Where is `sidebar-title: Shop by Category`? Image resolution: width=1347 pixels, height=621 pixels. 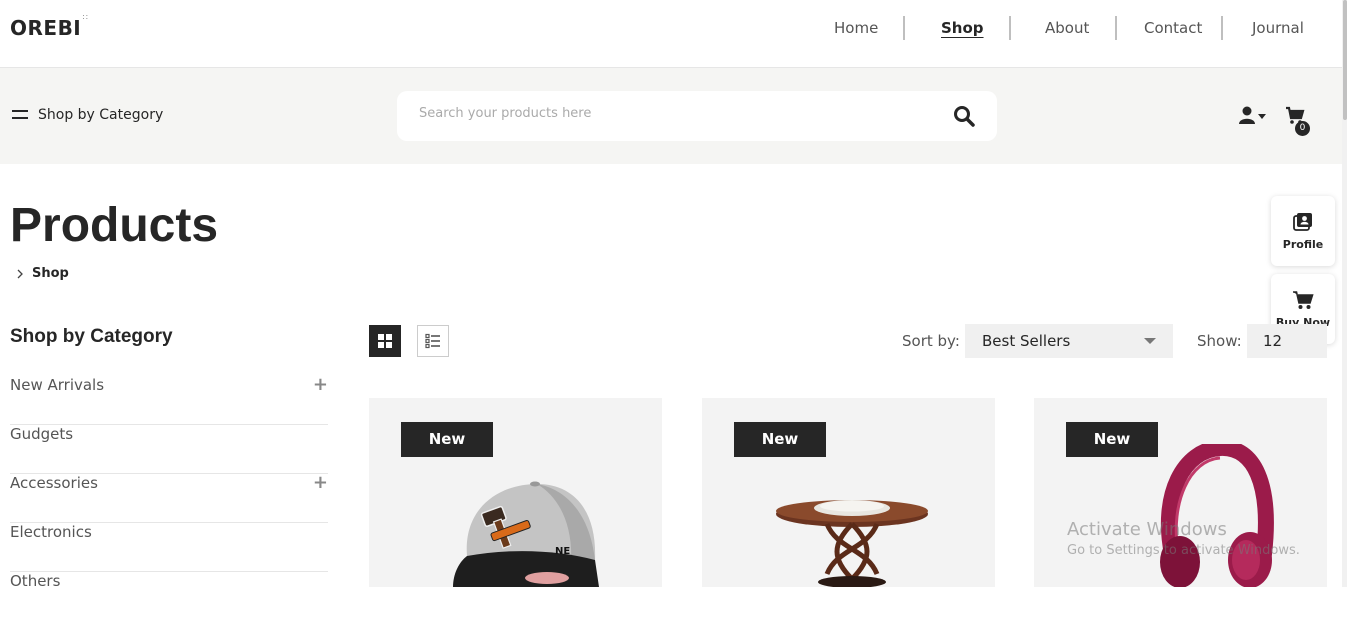
sidebar-title: Shop by Category is located at coordinates (91, 336).